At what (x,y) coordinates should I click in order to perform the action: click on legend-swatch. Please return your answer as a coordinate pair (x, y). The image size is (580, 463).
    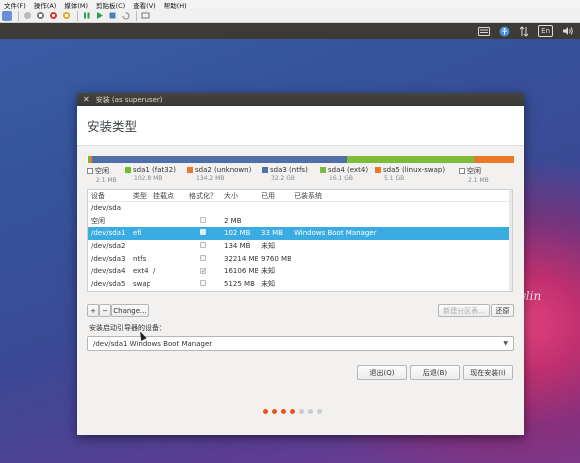
    Looking at the image, I should click on (323, 170).